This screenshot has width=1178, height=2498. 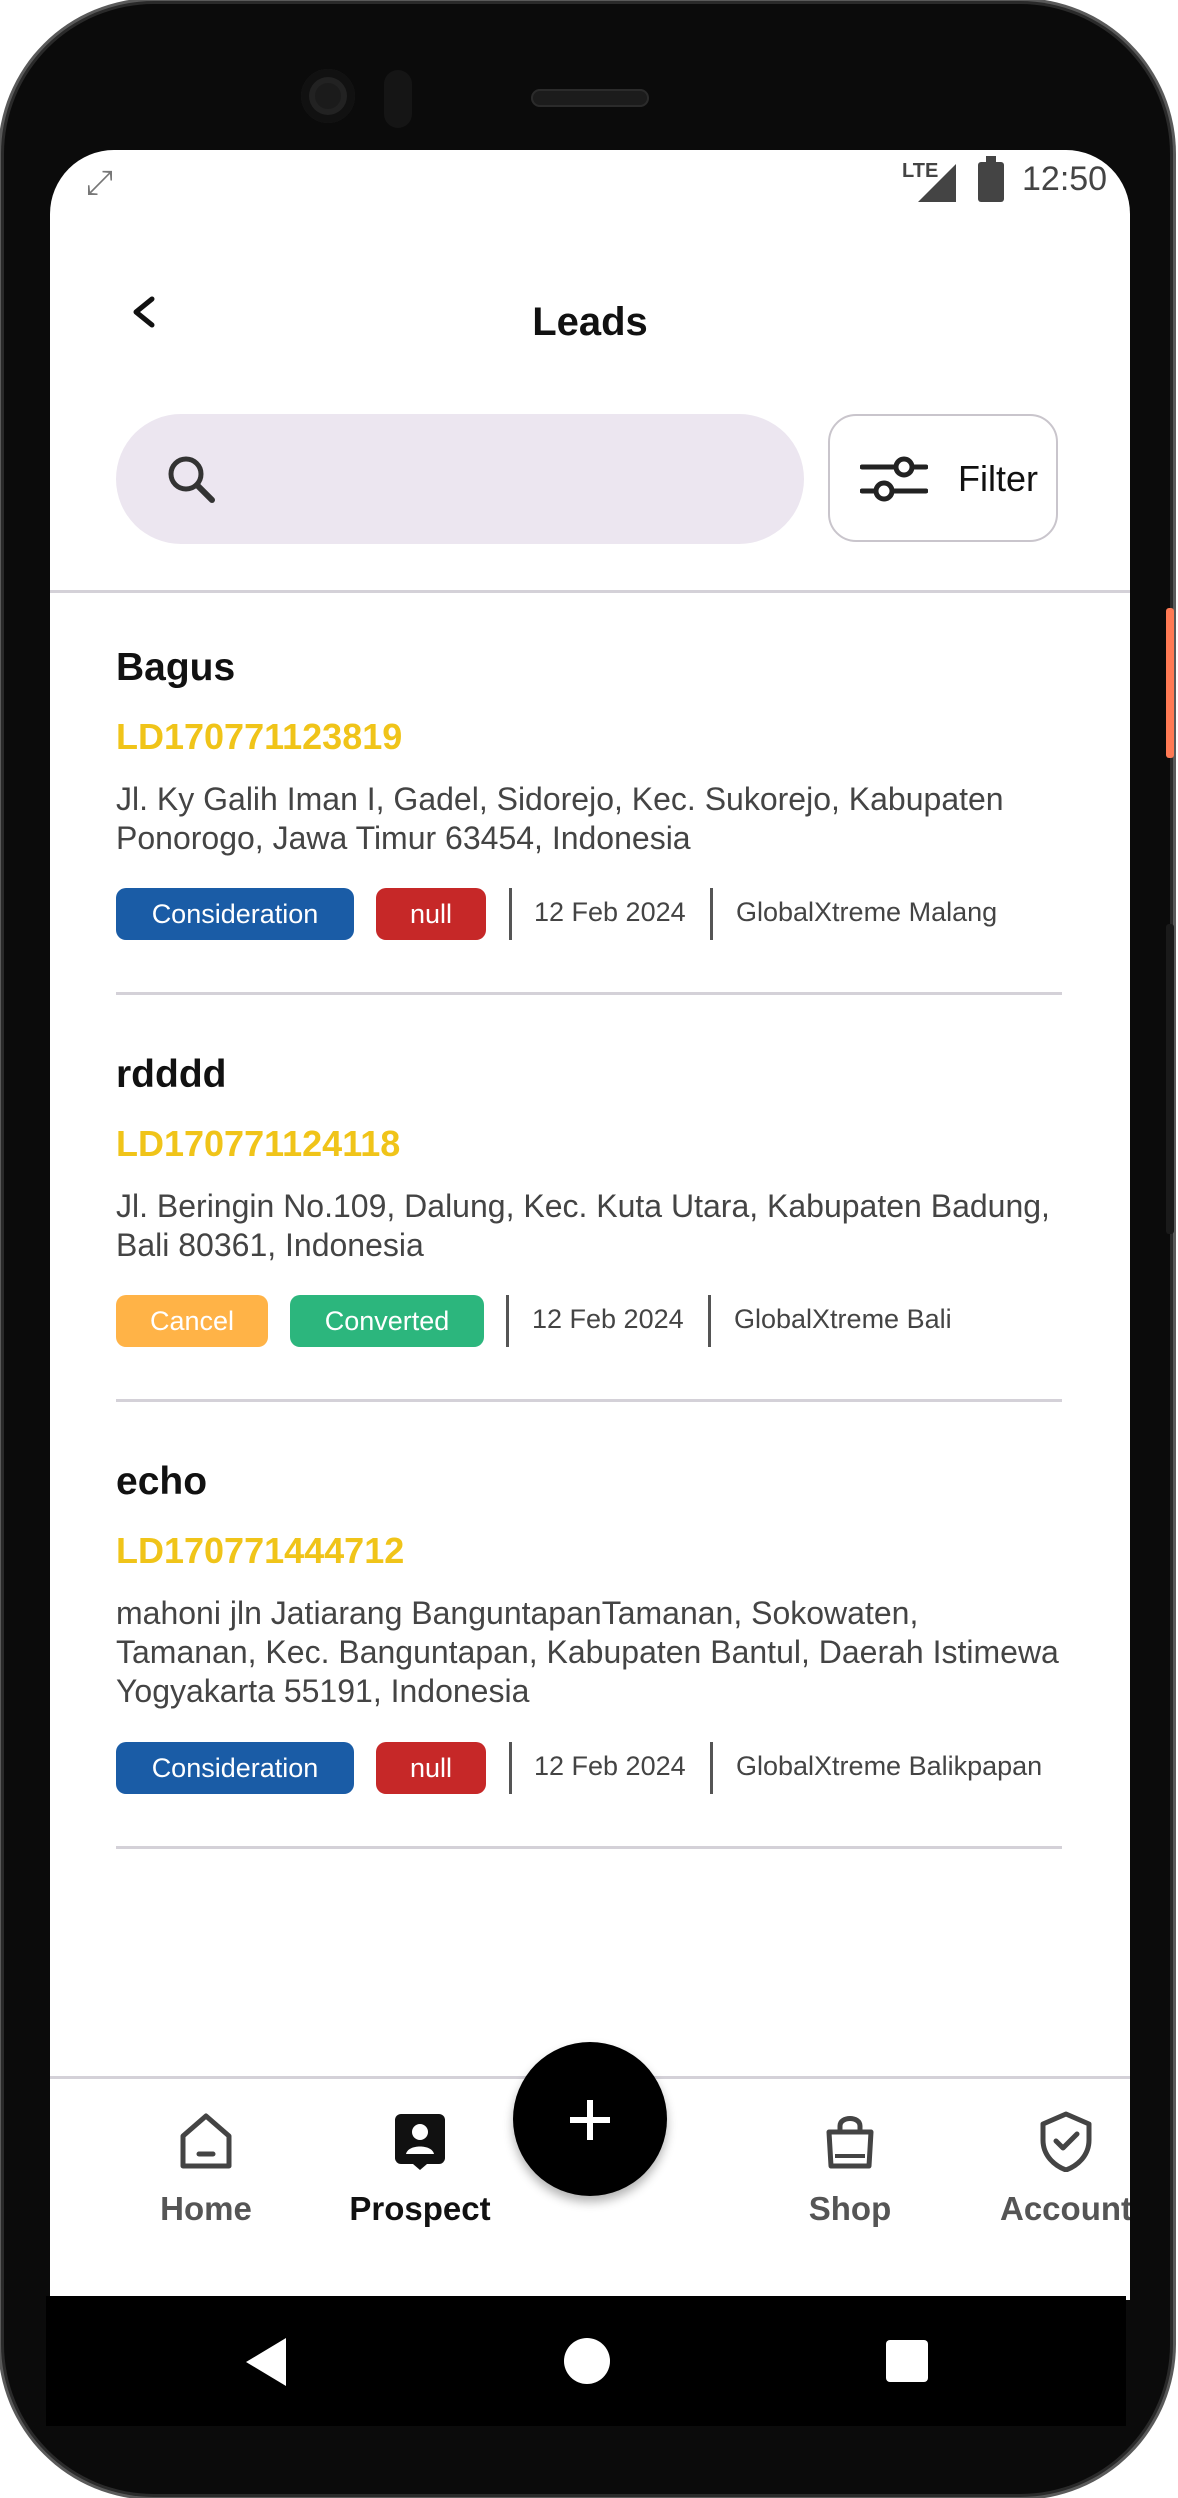 I want to click on home-icon, so click(x=206, y=2141).